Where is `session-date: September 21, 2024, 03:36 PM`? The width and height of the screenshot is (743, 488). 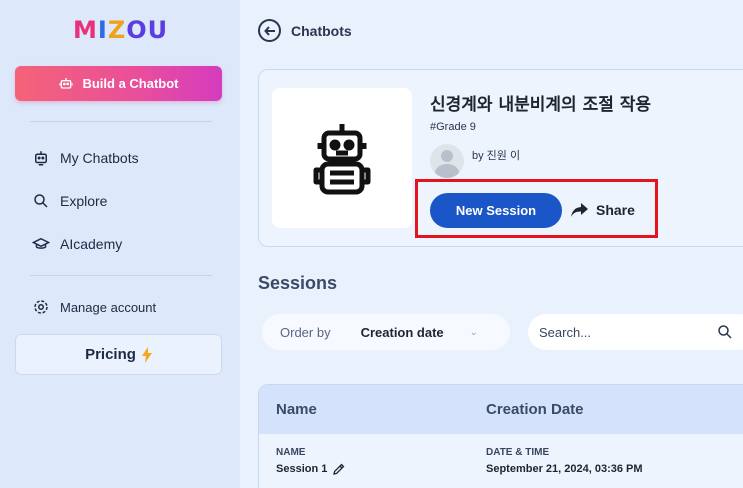
session-date: September 21, 2024, 03:36 PM is located at coordinates (564, 469).